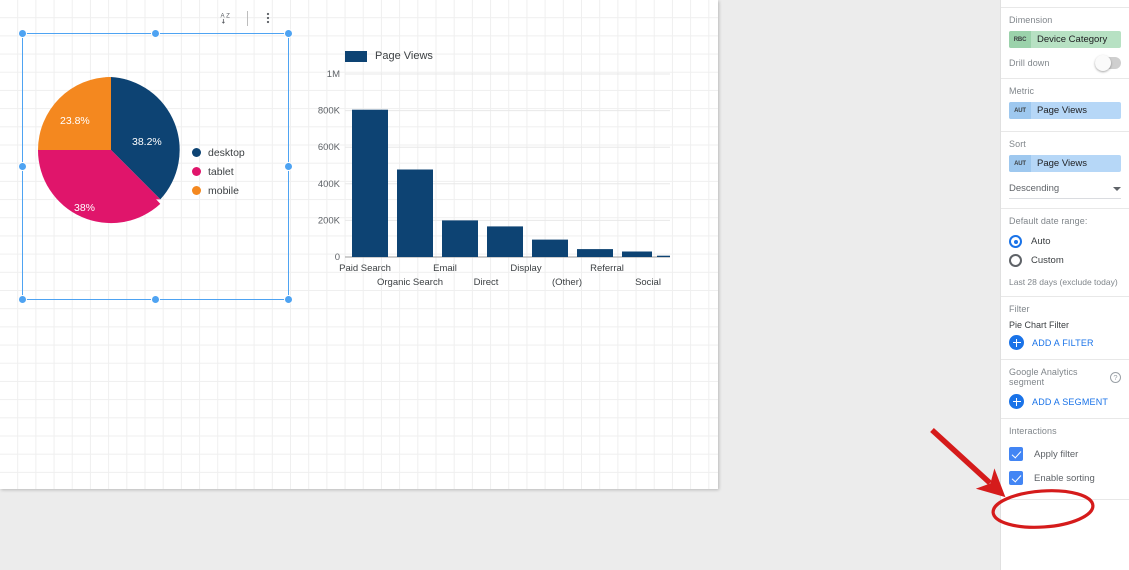 The height and width of the screenshot is (570, 1129). Describe the element at coordinates (329, 111) in the screenshot. I see `ytick-800k: 800K` at that location.